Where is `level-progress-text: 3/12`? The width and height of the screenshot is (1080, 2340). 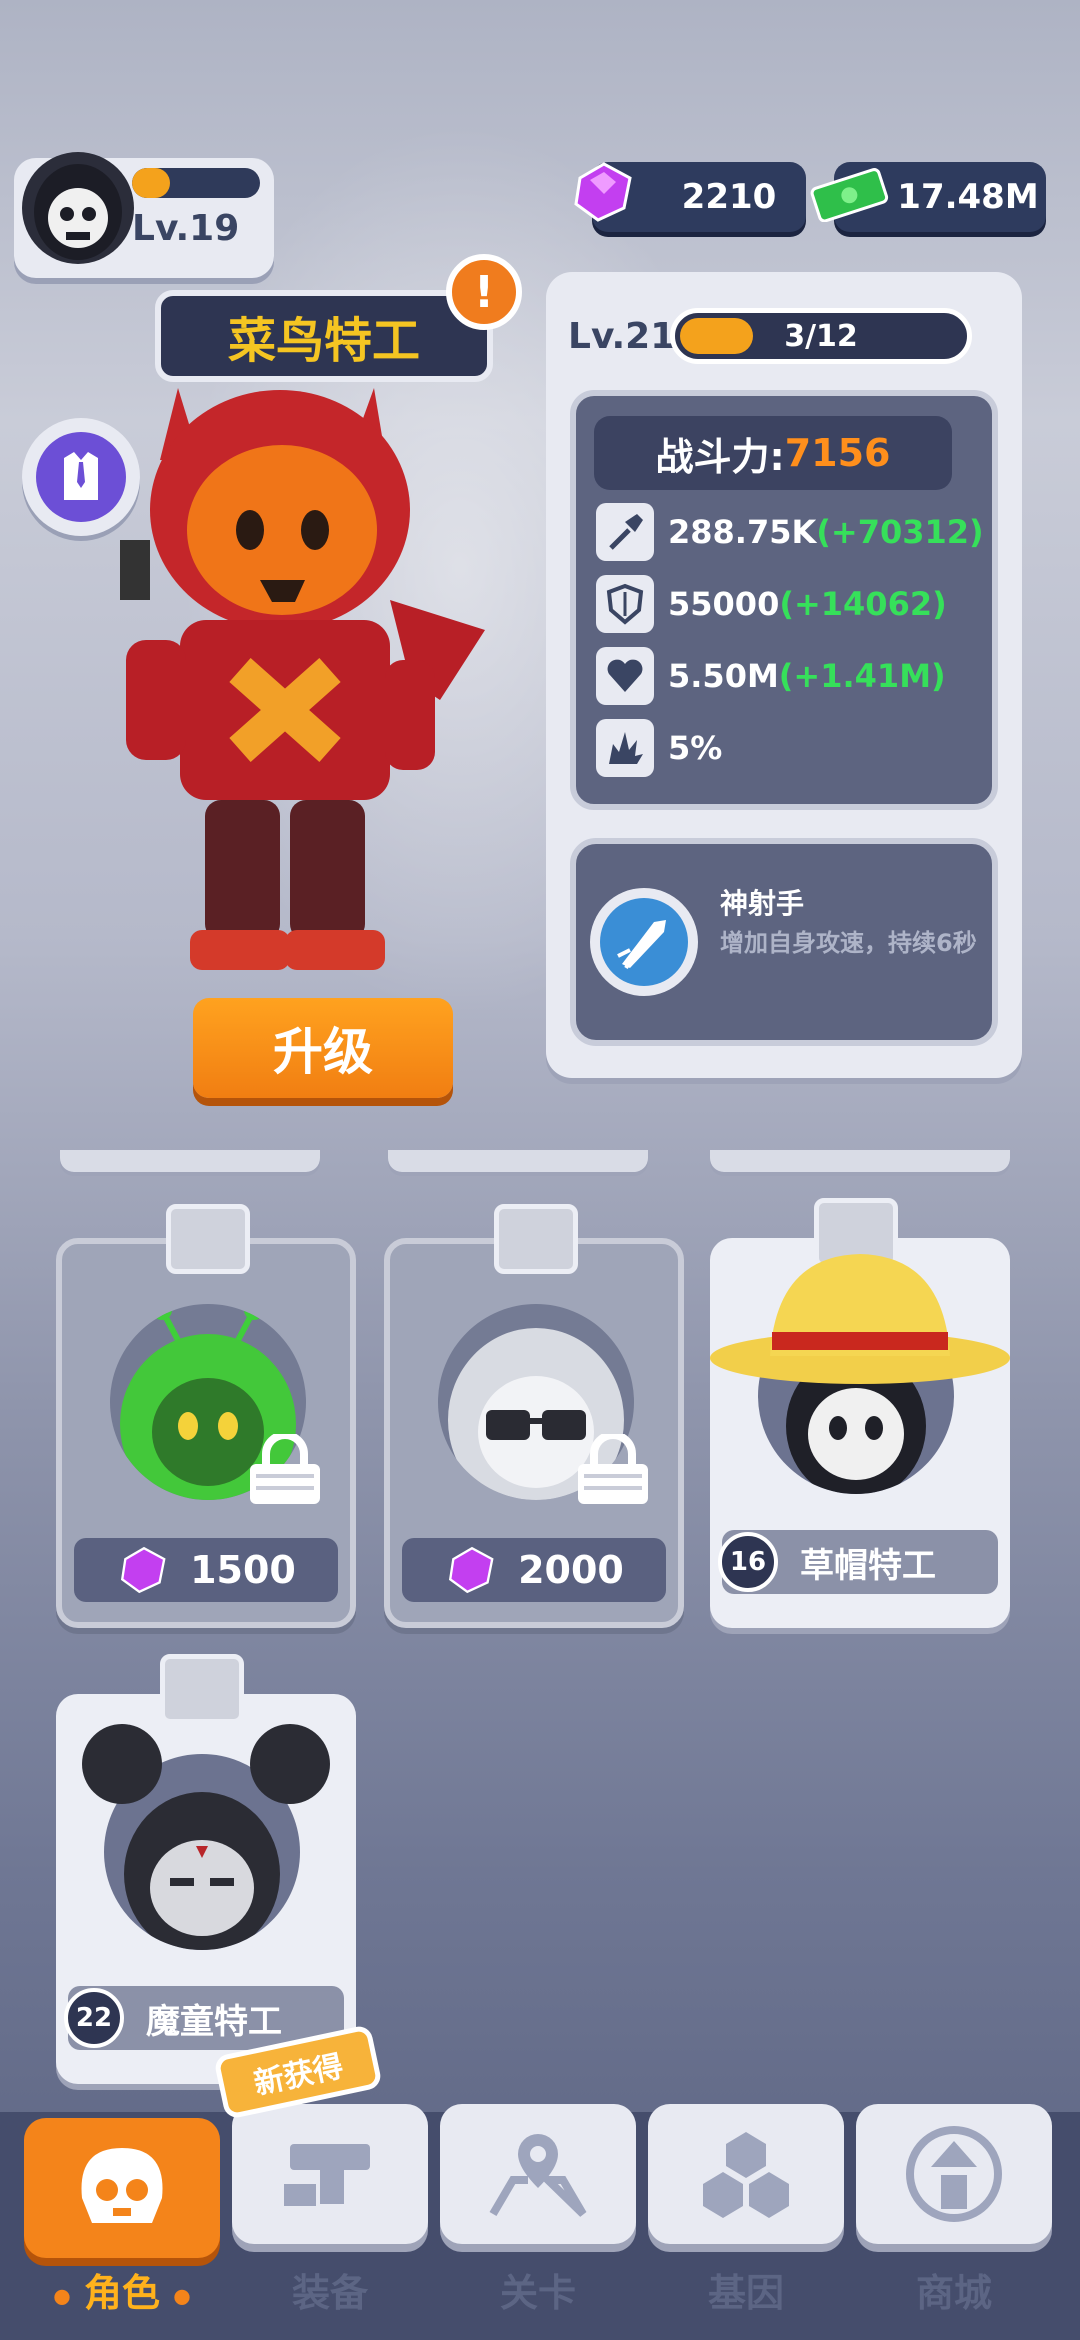
level-progress-text: 3/12 is located at coordinates (821, 336).